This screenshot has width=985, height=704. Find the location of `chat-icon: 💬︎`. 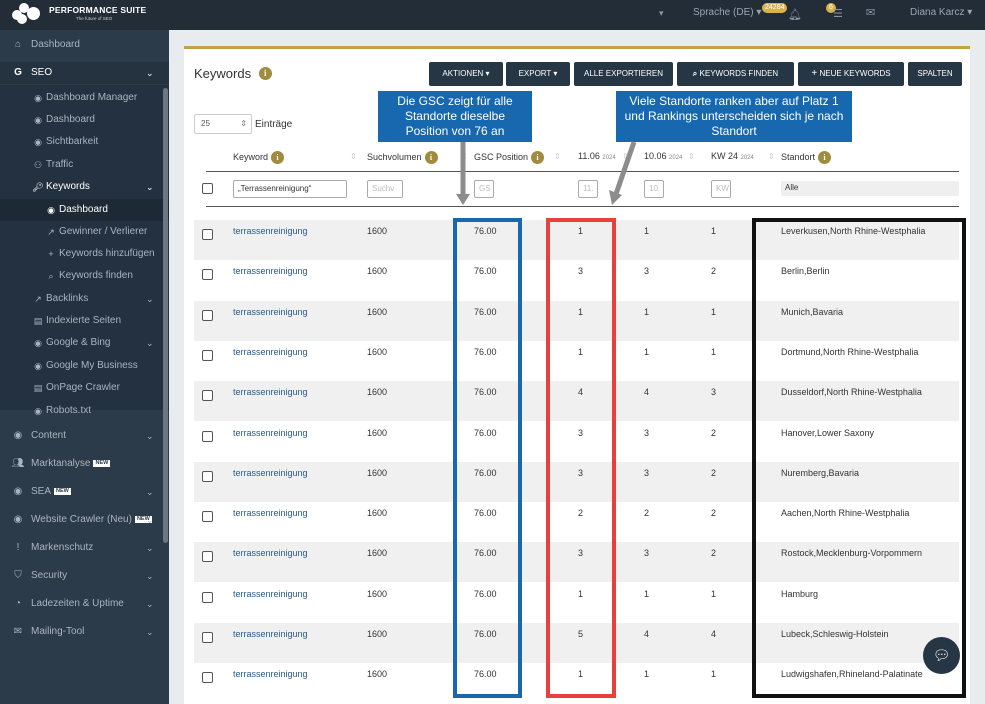

chat-icon: 💬︎ is located at coordinates (941, 655).